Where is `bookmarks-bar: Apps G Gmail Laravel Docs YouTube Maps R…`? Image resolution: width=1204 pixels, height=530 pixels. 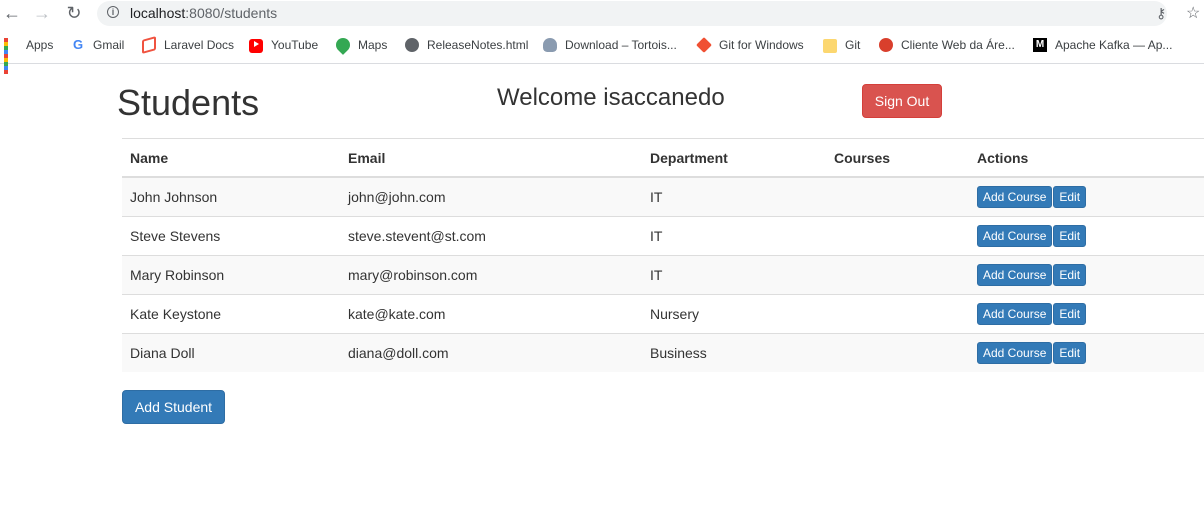
bookmarks-bar: Apps G Gmail Laravel Docs YouTube Maps R… is located at coordinates (602, 50).